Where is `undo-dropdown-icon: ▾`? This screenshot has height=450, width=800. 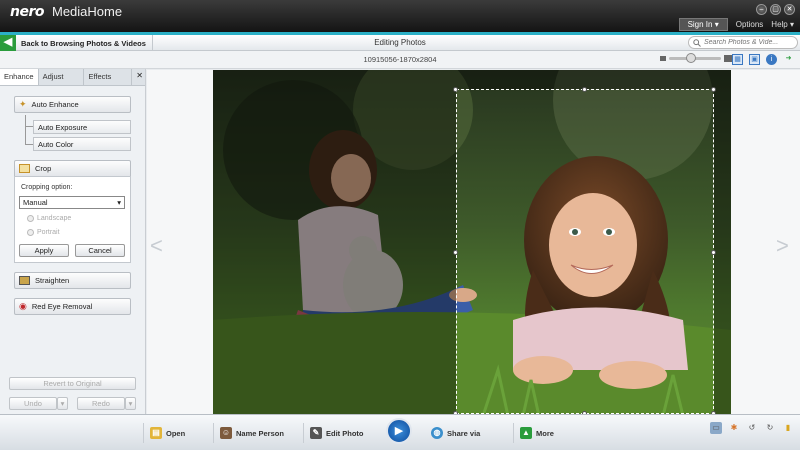
undo-dropdown-icon: ▾ is located at coordinates (62, 403).